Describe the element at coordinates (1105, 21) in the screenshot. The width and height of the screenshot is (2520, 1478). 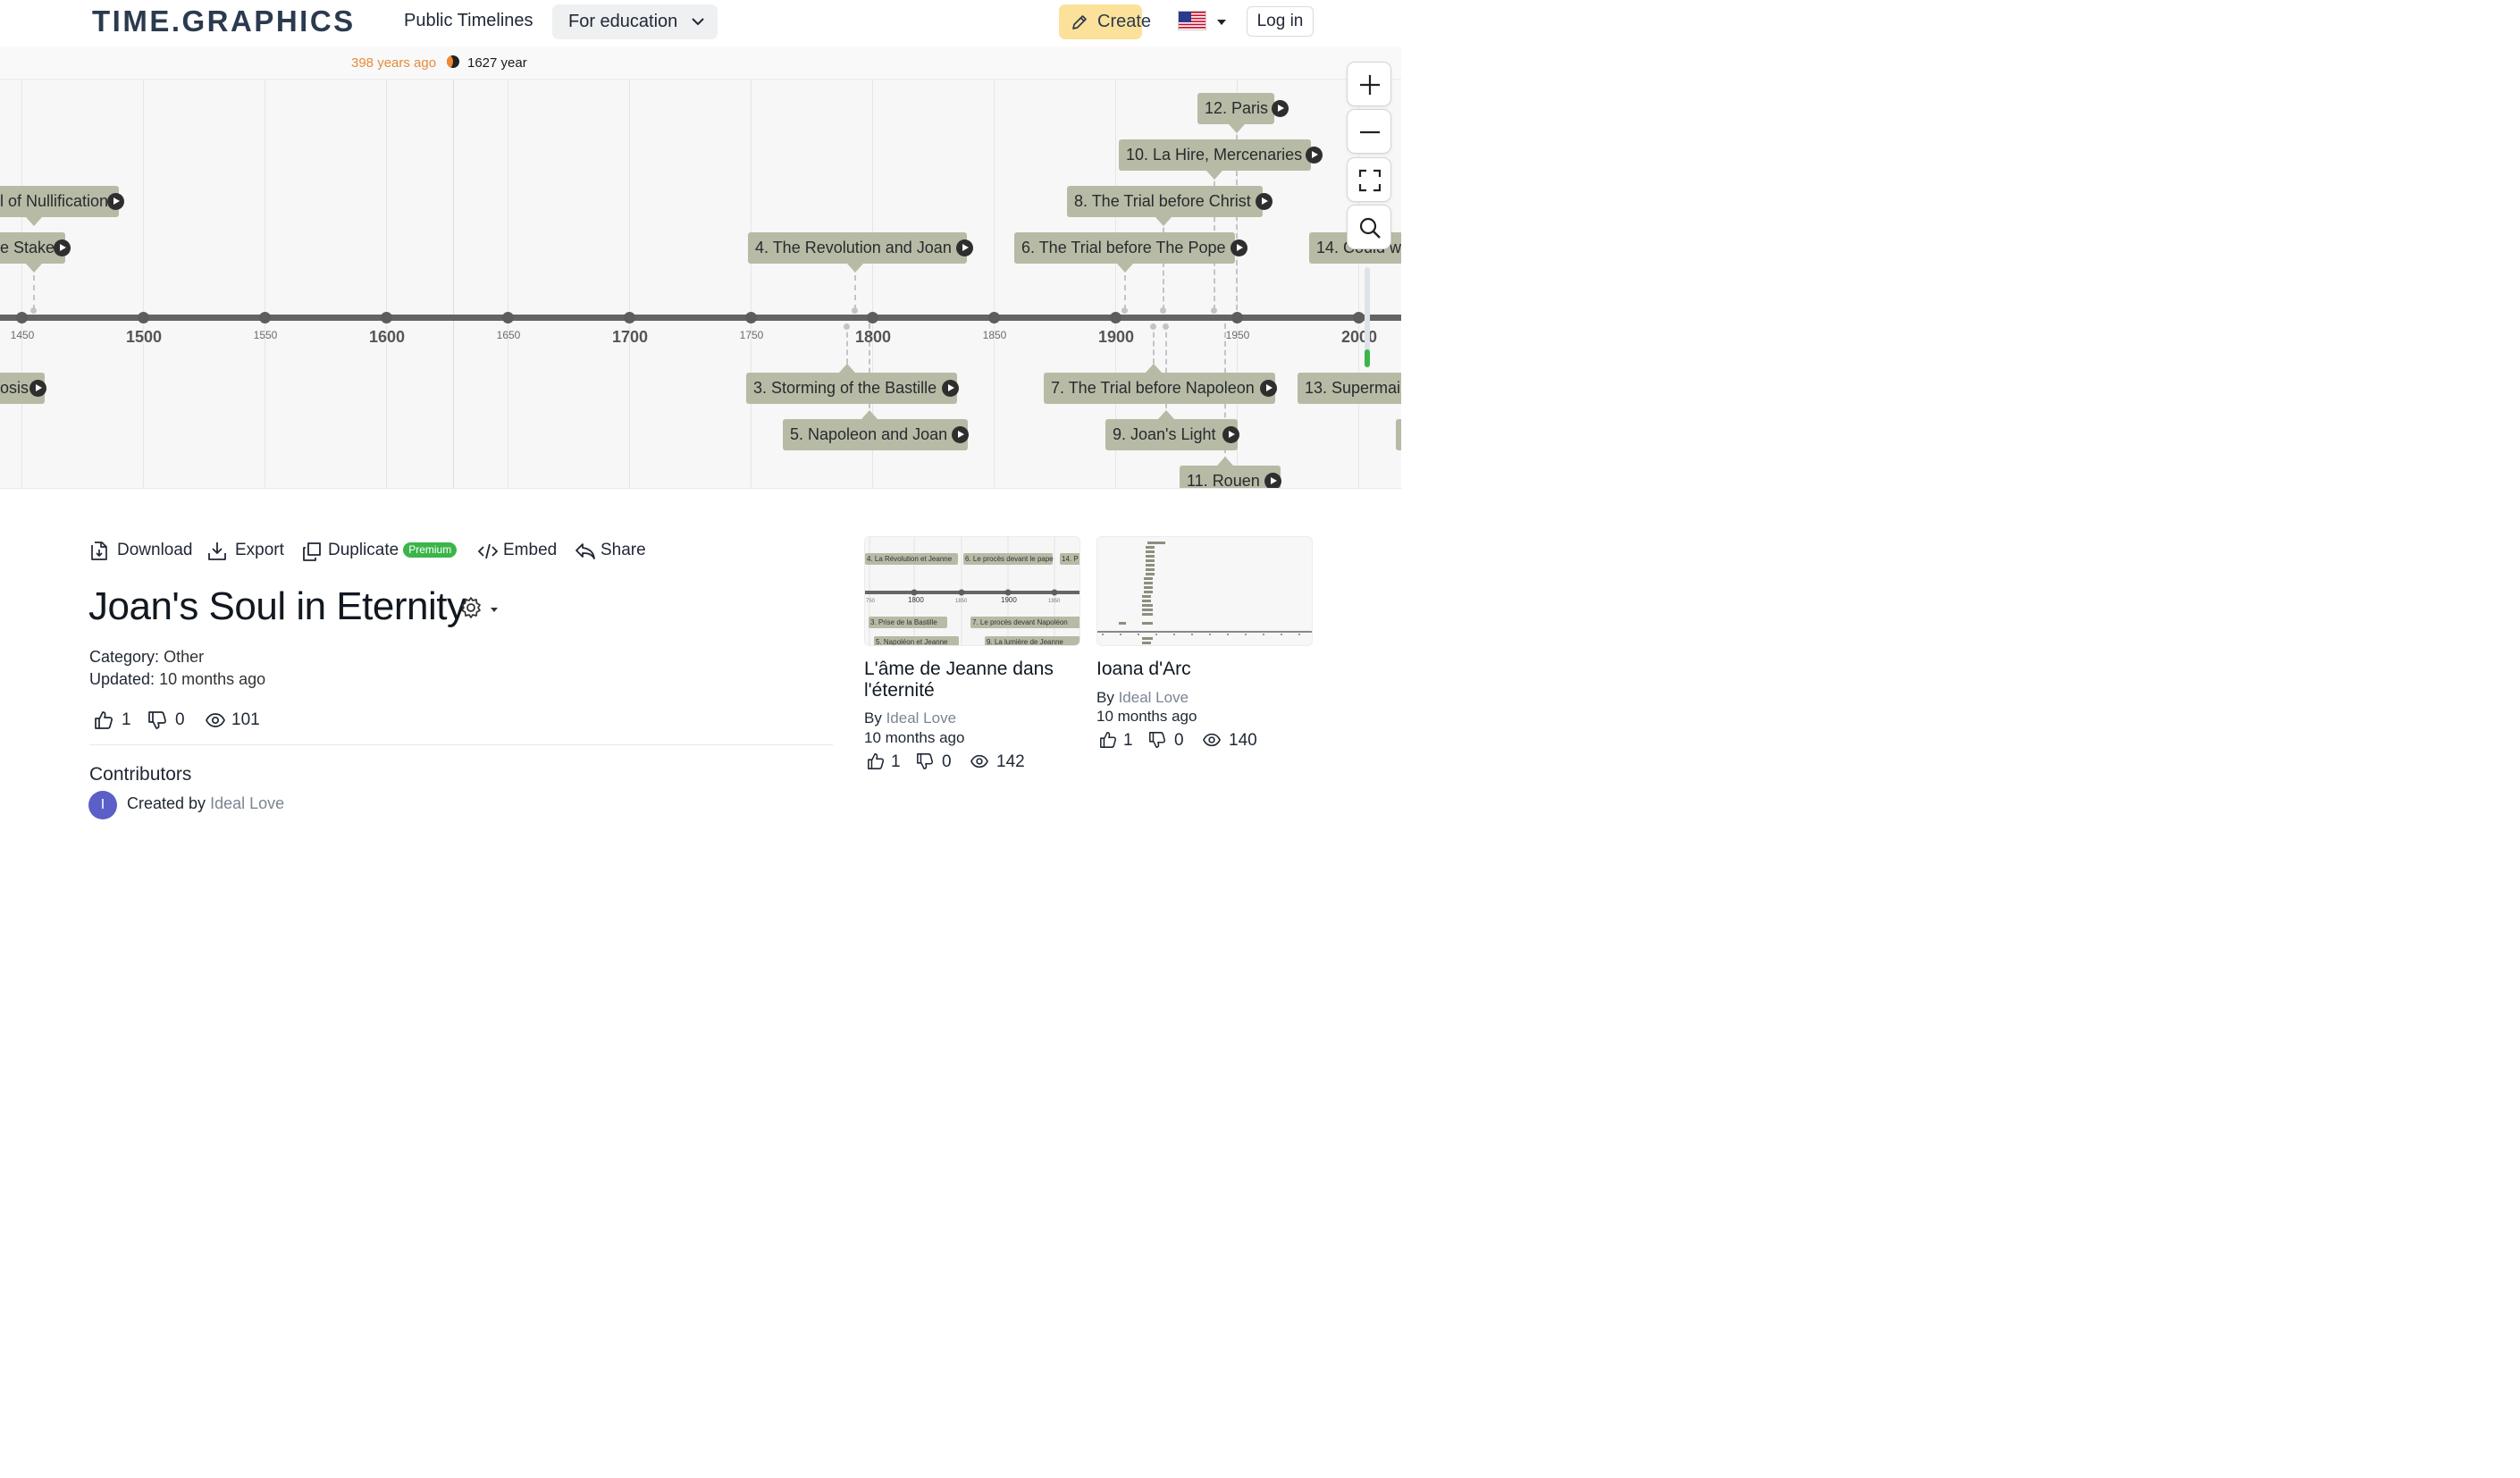
I see `create-button: Create` at that location.